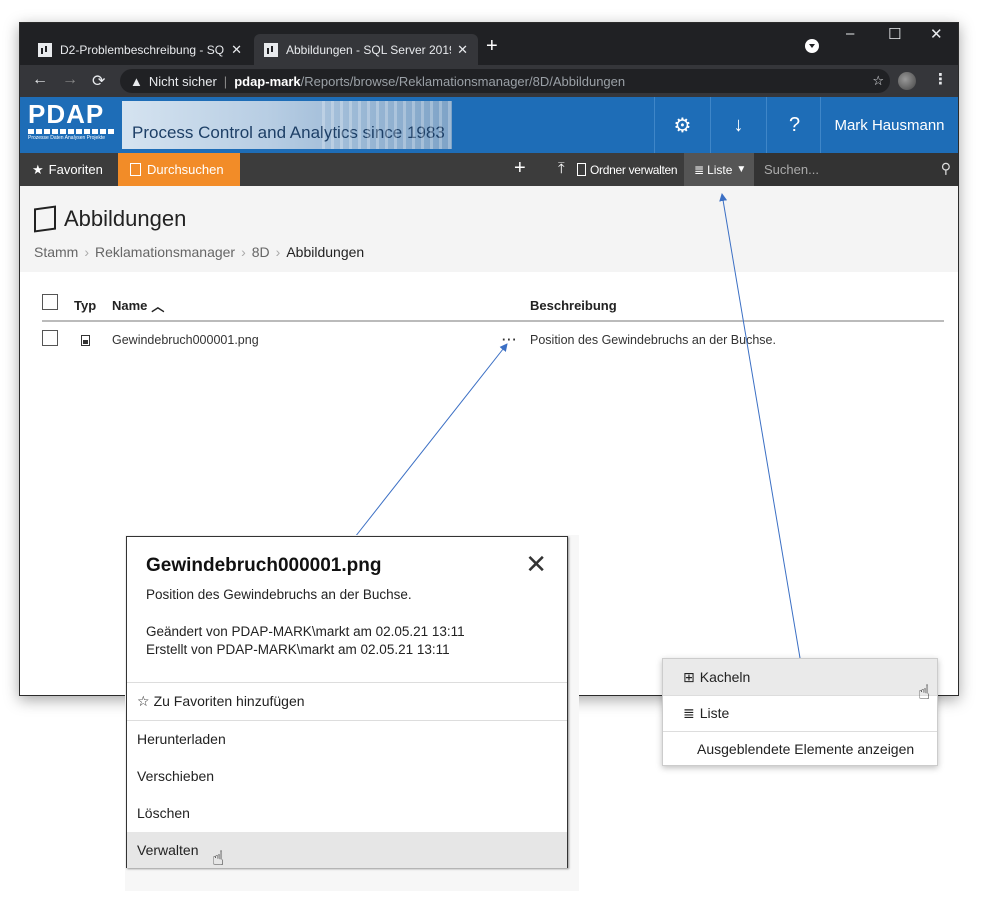 This screenshot has height=900, width=990. Describe the element at coordinates (136, 81) in the screenshot. I see `warning-icon: ▲` at that location.